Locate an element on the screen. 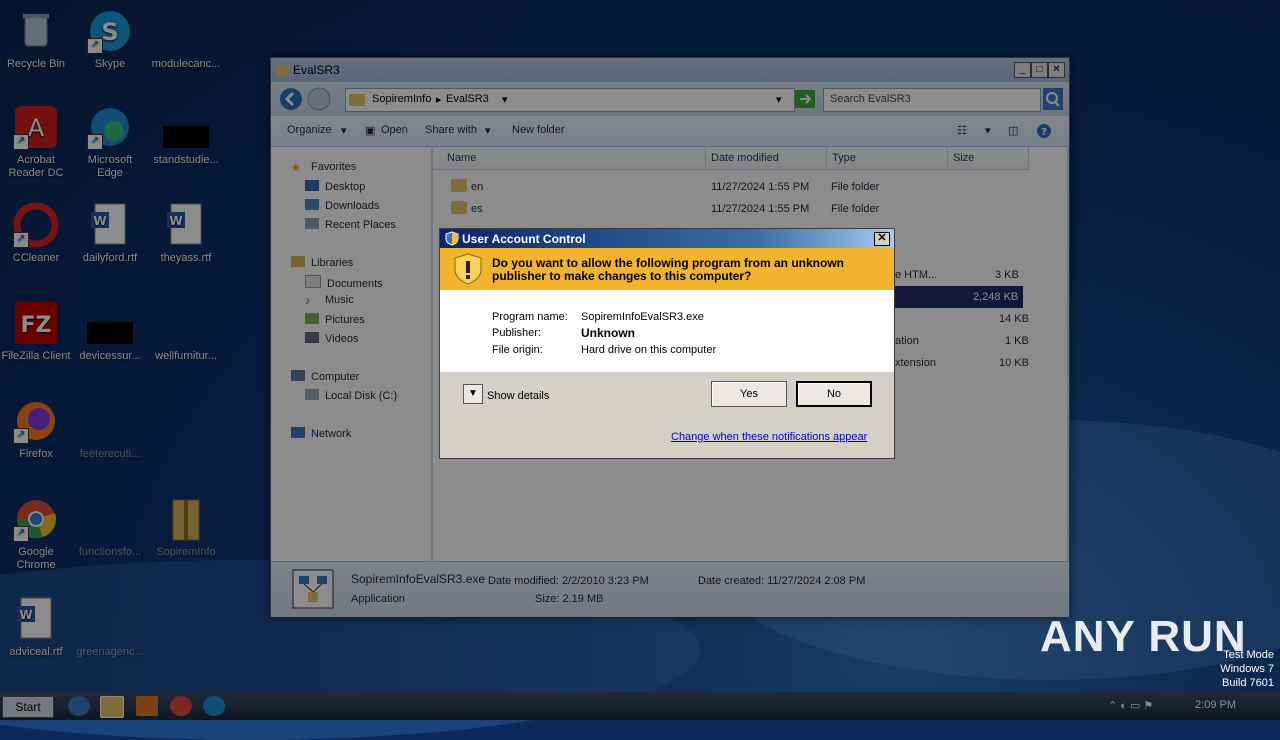 This screenshot has width=1280, height=740. start-button: Start is located at coordinates (28, 707).